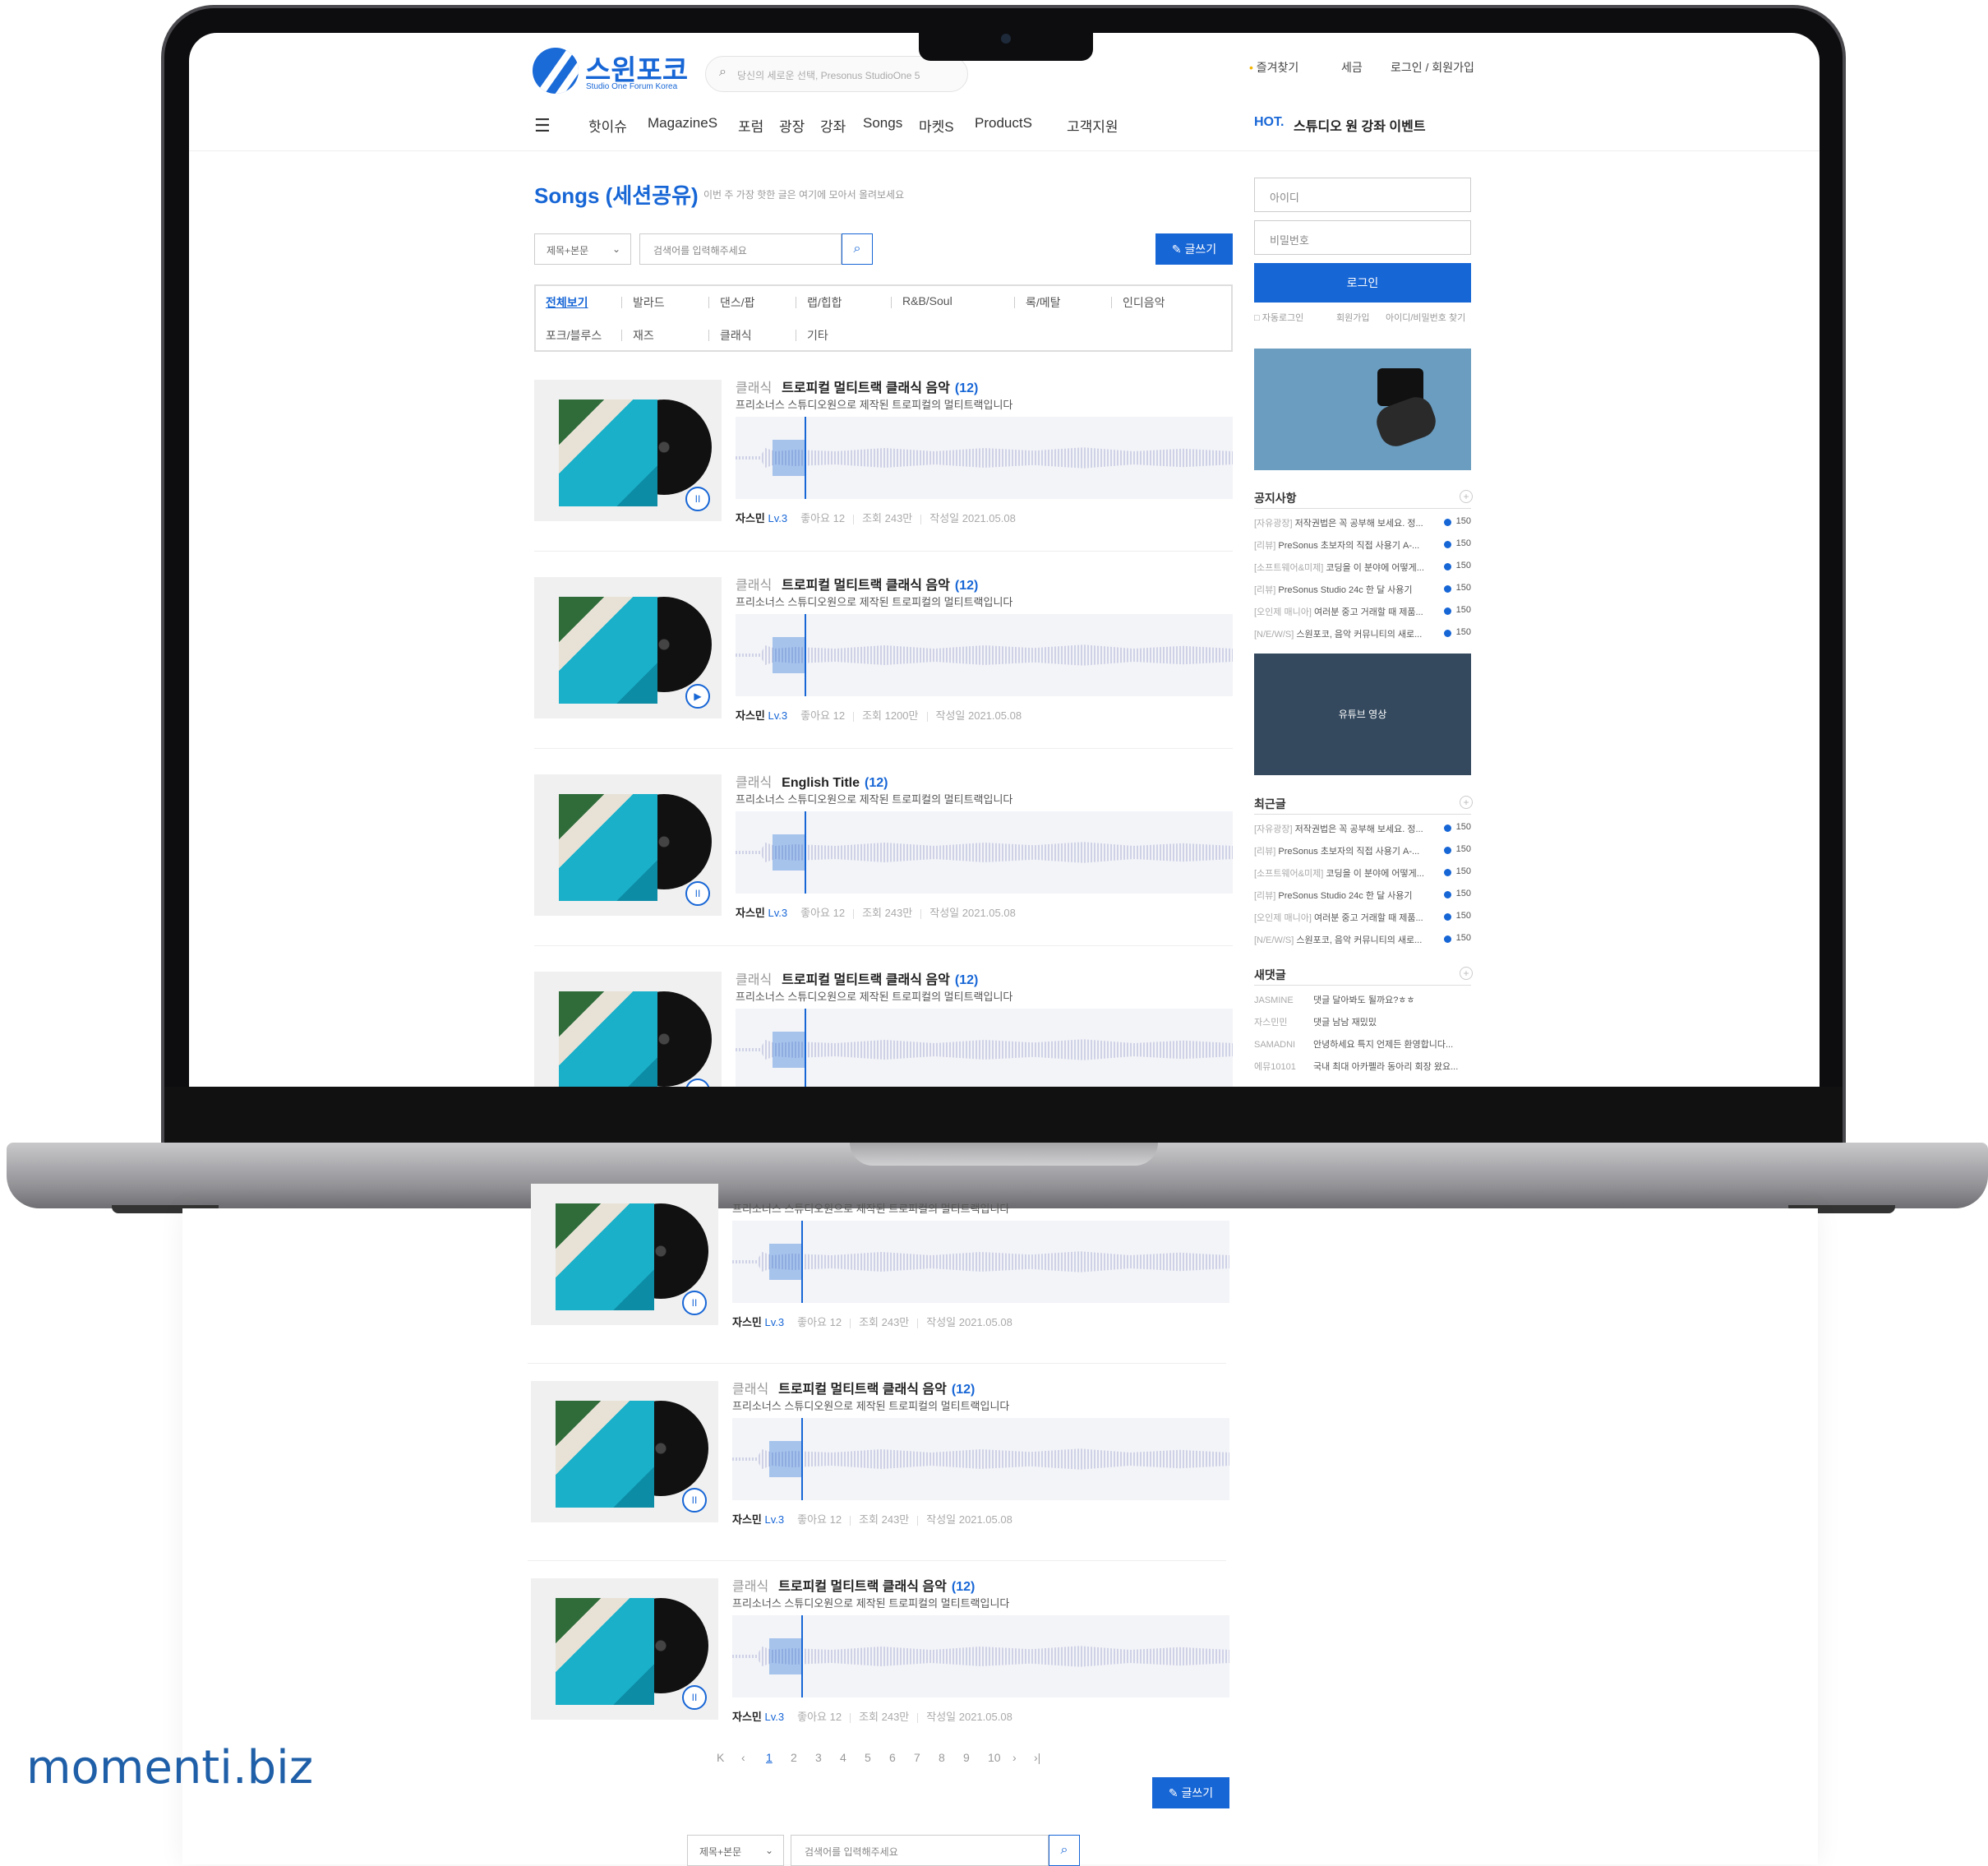  I want to click on hot-event-link: 스튜디오 원 강좌 이벤트, so click(1360, 125).